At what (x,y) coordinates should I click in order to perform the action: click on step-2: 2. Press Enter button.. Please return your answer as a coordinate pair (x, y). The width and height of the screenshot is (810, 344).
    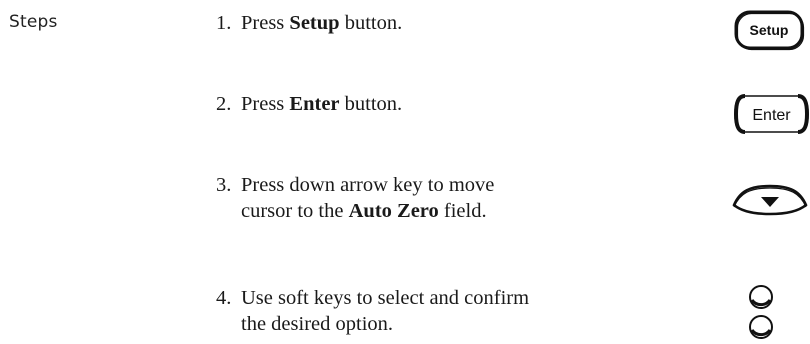
    Looking at the image, I should click on (393, 104).